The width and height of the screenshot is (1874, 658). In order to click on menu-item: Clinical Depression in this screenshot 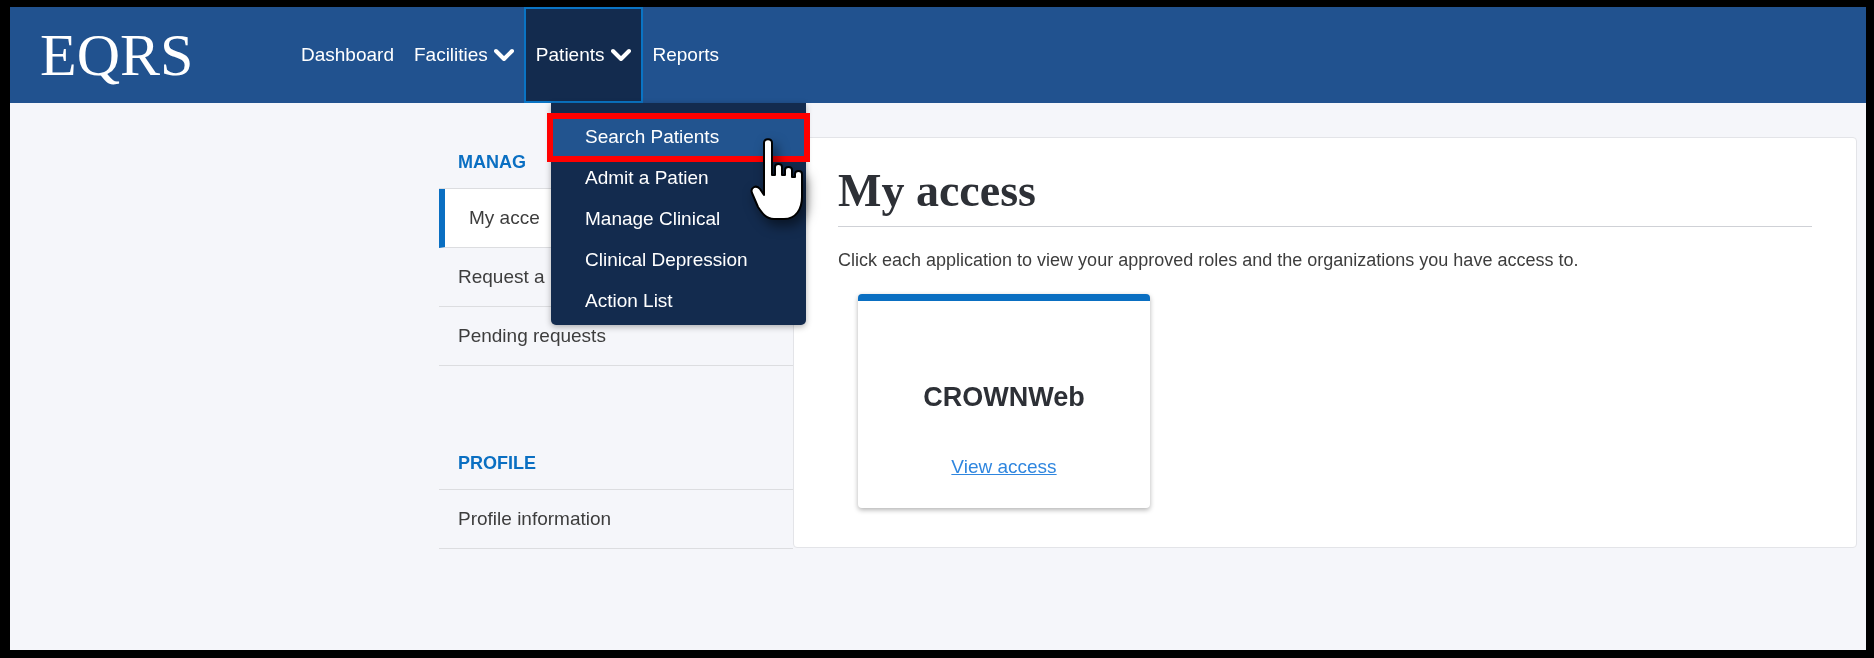, I will do `click(678, 260)`.